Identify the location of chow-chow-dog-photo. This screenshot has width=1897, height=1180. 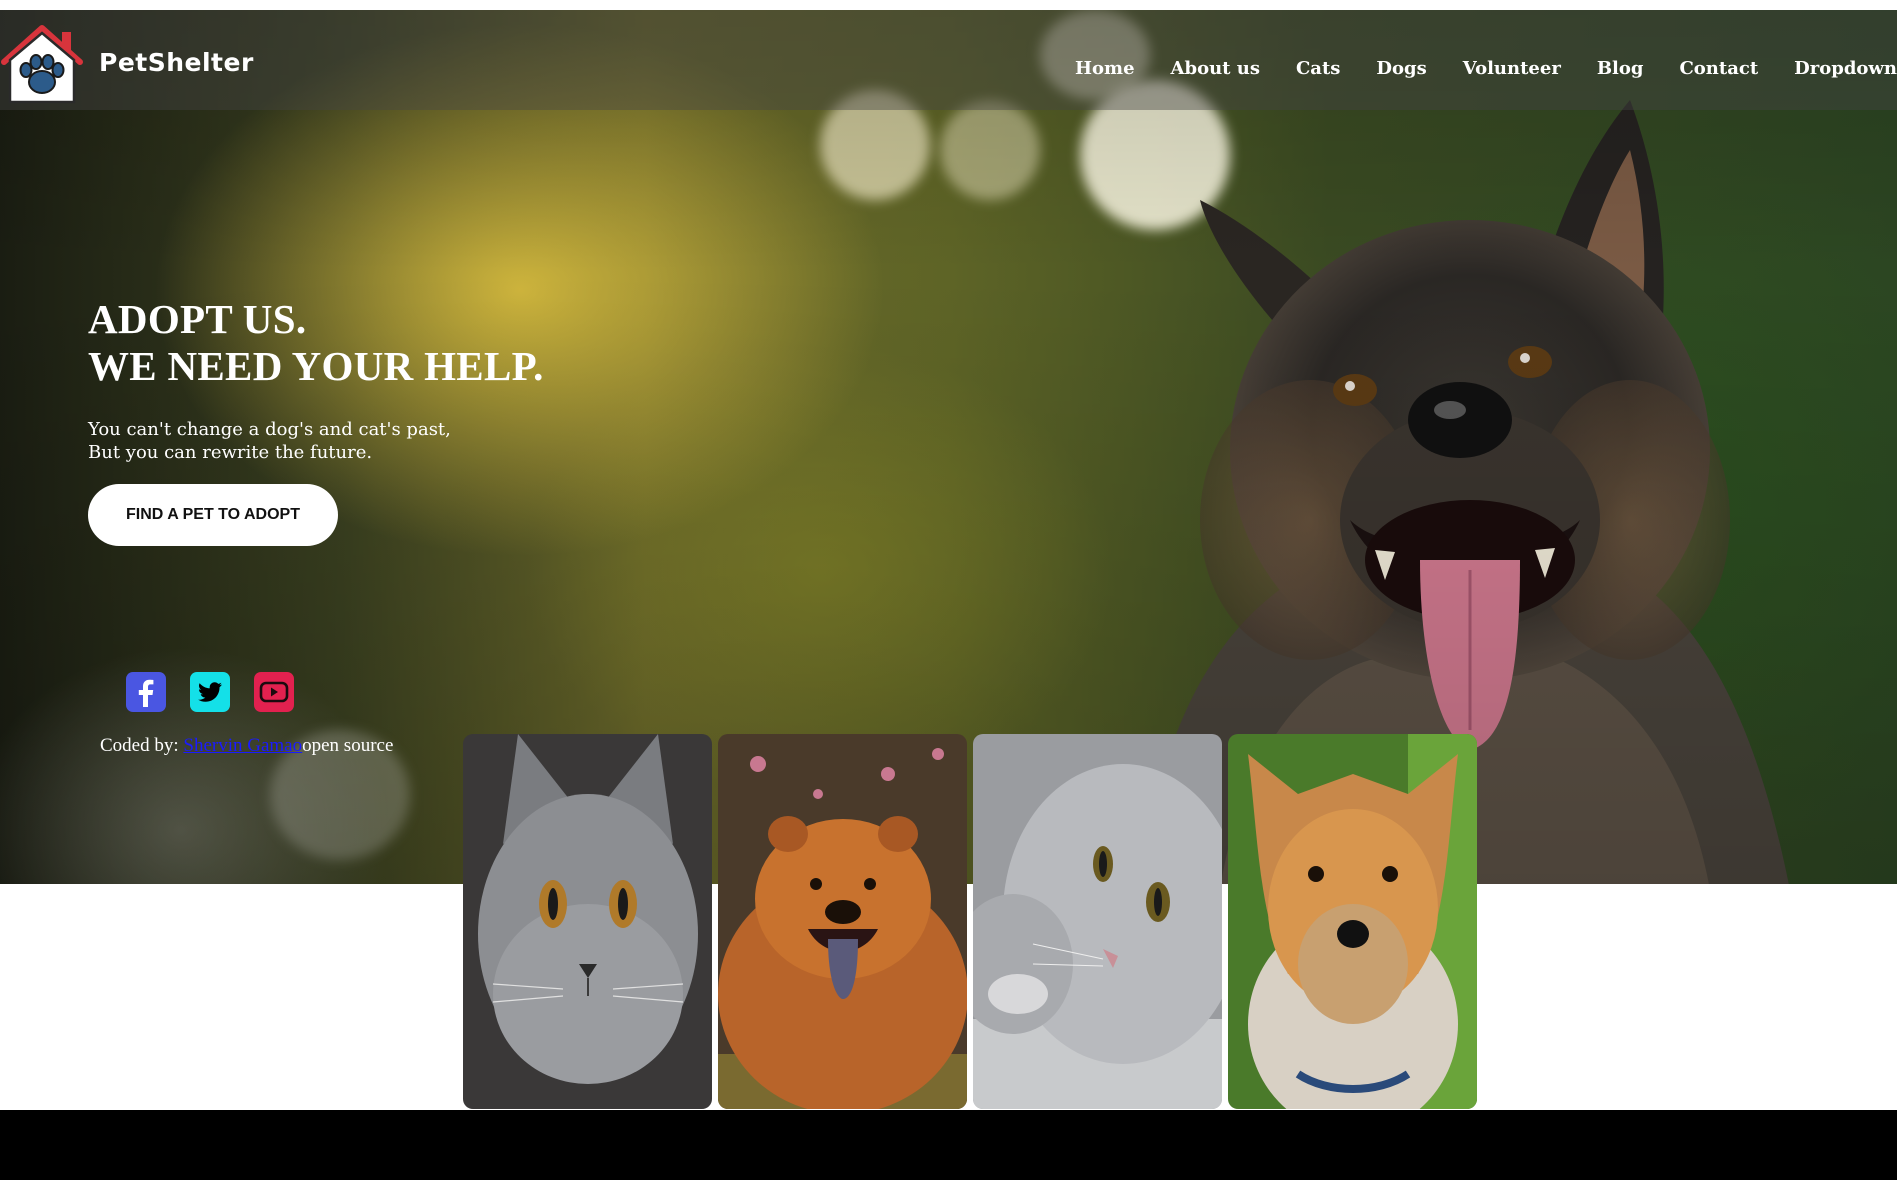
(842, 921).